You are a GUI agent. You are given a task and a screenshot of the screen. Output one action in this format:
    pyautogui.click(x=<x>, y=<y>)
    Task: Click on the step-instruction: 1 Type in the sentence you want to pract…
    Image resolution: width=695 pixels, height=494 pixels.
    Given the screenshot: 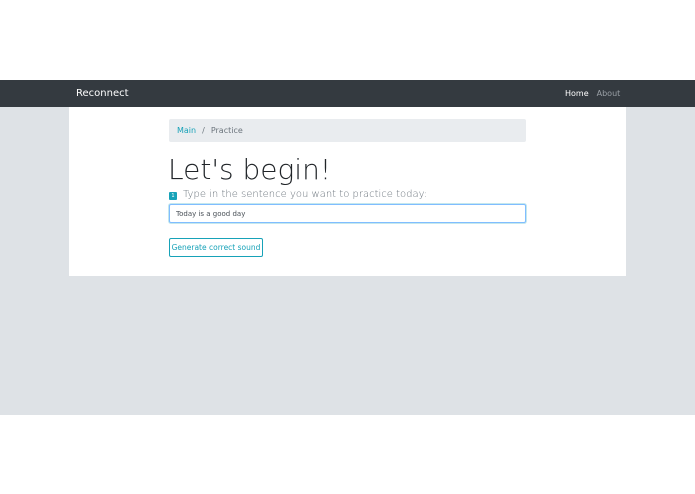 What is the action you would take?
    pyautogui.click(x=298, y=195)
    